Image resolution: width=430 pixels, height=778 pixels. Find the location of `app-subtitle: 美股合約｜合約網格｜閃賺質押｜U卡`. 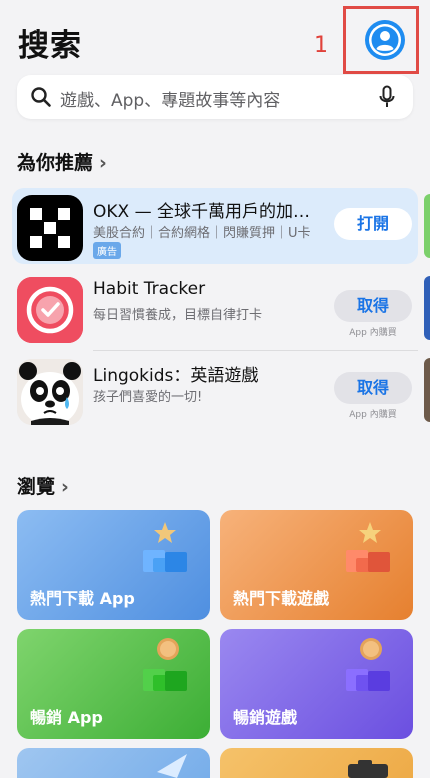

app-subtitle: 美股合約｜合約網格｜閃賺質押｜U卡 is located at coordinates (202, 233).